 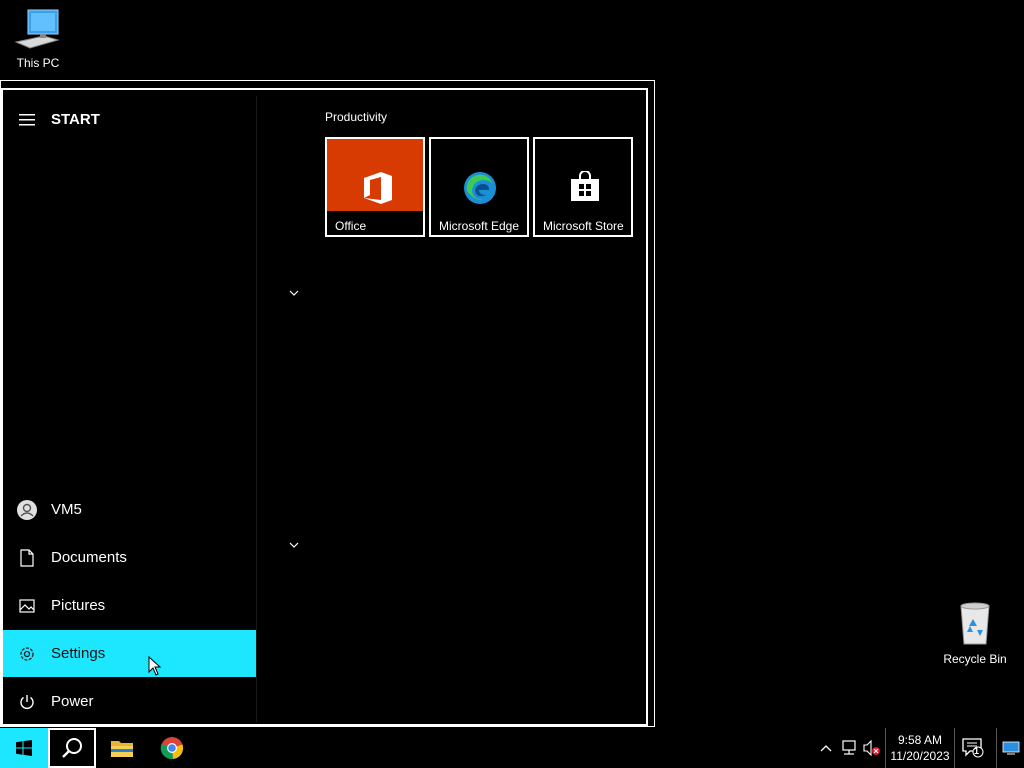 I want to click on this-pc-desktop-icon: This PC, so click(x=38, y=39).